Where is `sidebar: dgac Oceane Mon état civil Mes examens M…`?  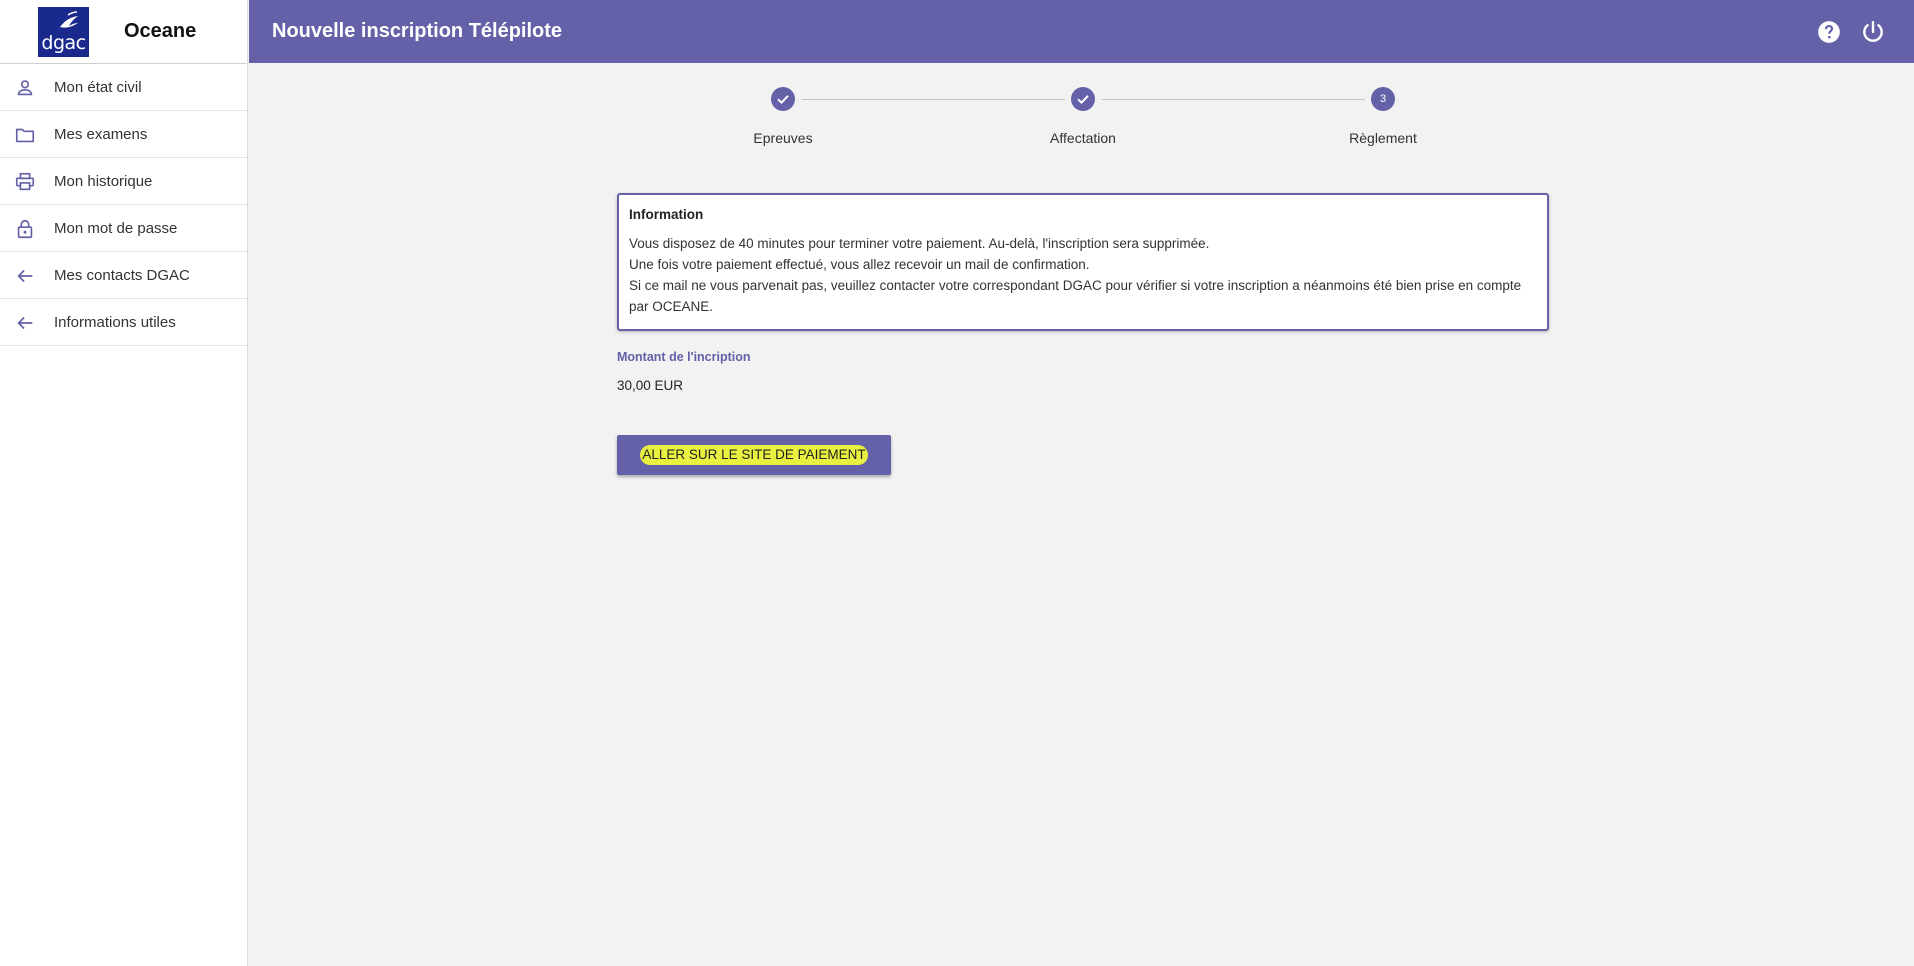 sidebar: dgac Oceane Mon état civil Mes examens M… is located at coordinates (124, 483).